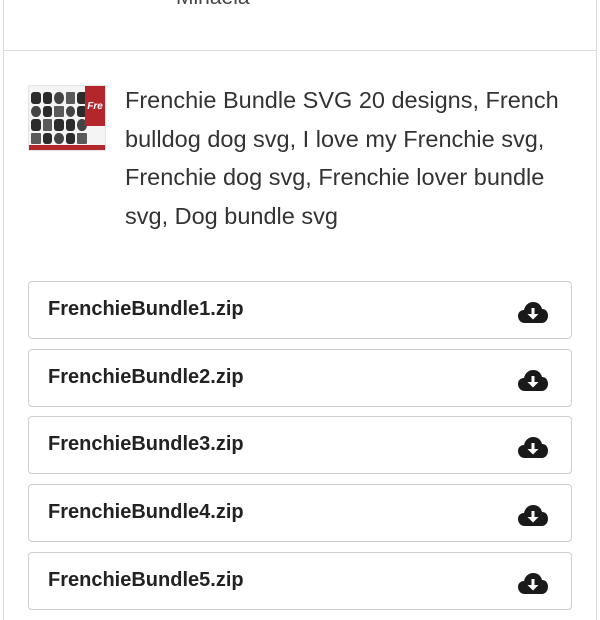 The width and height of the screenshot is (600, 620). Describe the element at coordinates (300, 50) in the screenshot. I see `divider` at that location.